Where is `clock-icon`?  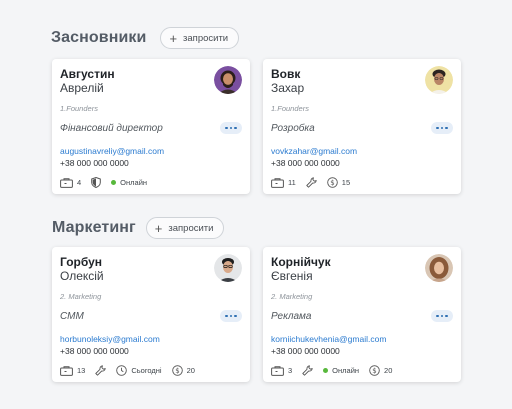 clock-icon is located at coordinates (122, 370).